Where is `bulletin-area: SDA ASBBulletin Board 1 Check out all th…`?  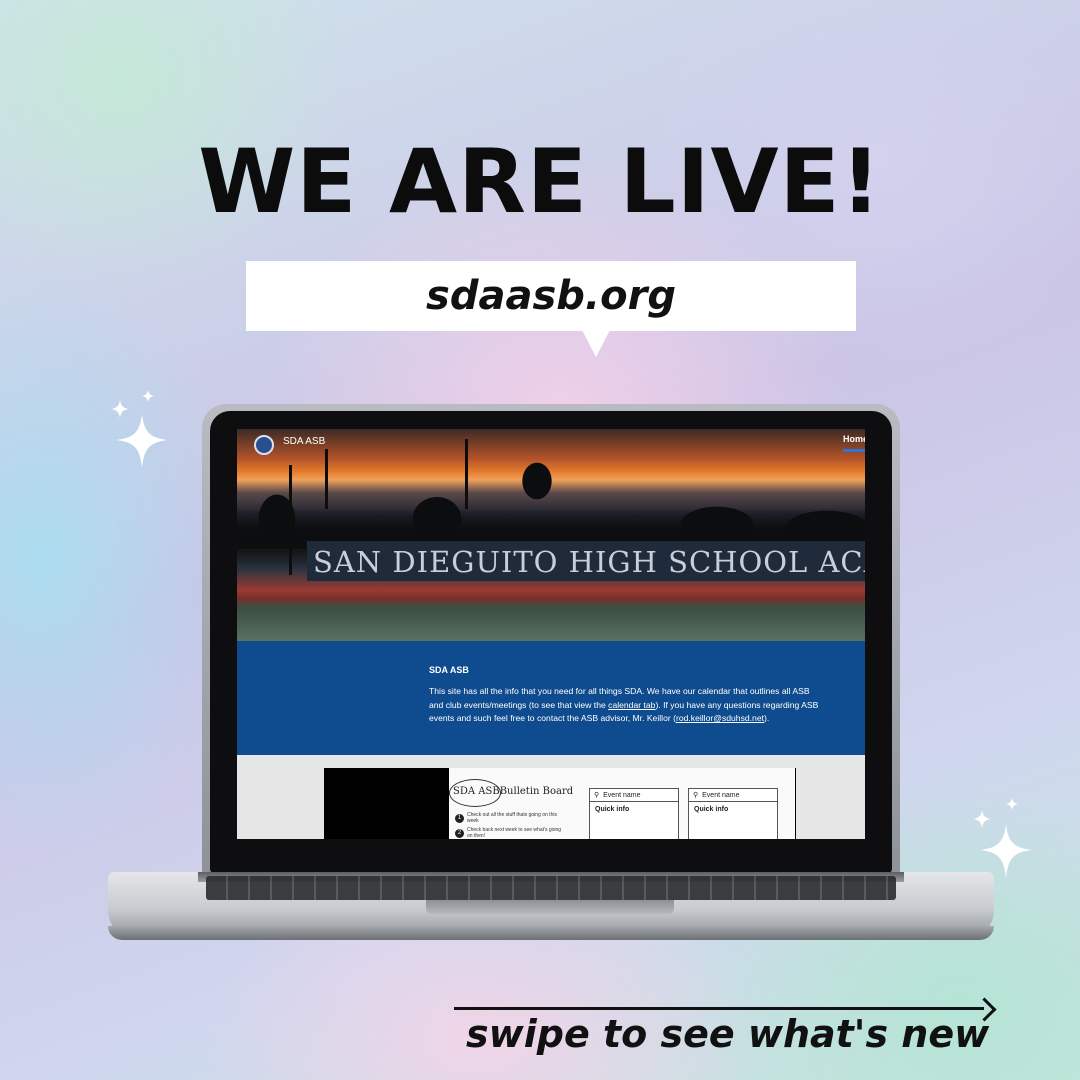 bulletin-area: SDA ASBBulletin Board 1 Check out all th… is located at coordinates (551, 797).